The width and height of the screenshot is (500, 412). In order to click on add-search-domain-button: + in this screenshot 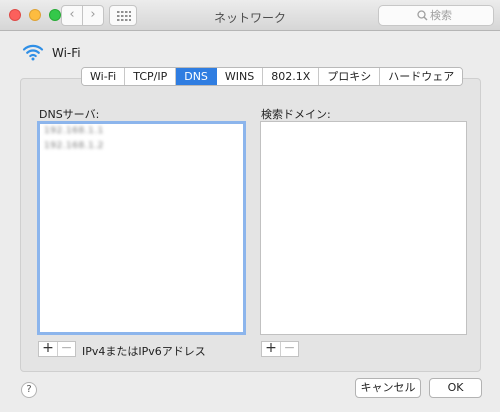, I will do `click(271, 348)`.